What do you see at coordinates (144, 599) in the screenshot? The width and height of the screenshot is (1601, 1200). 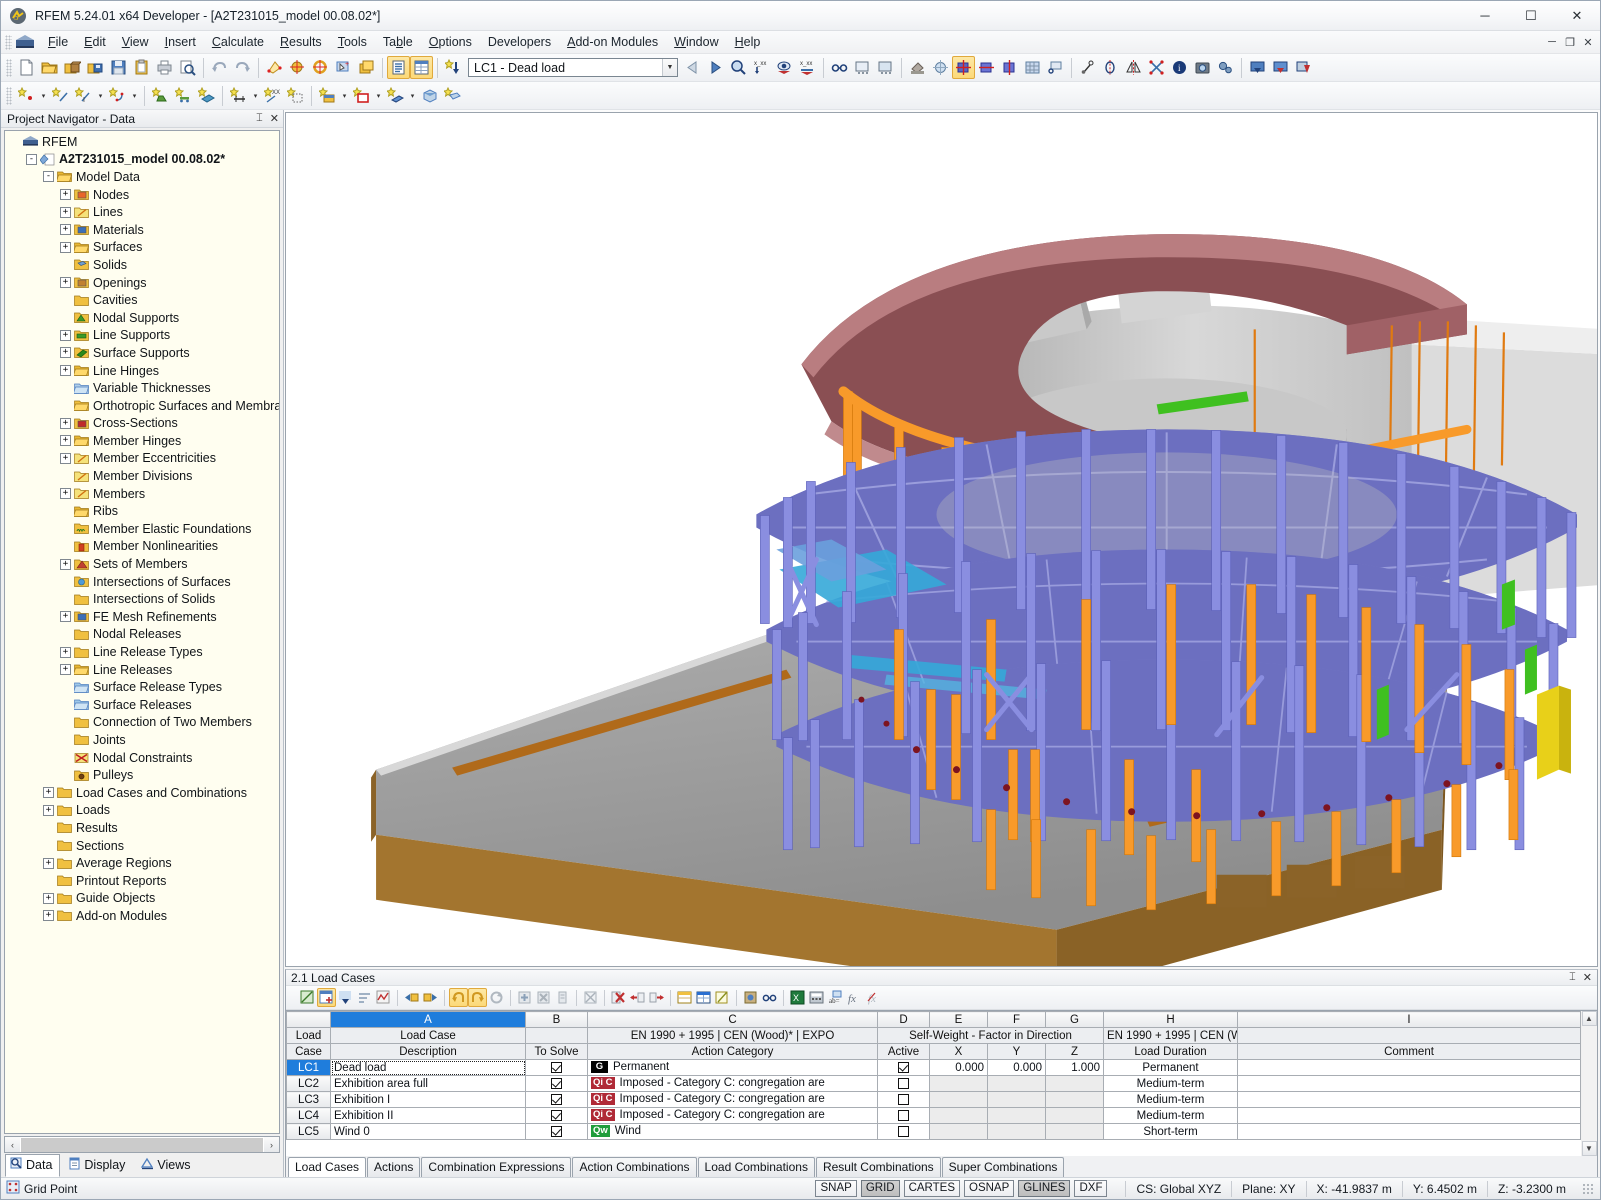 I see `tree-item-intersections-of-solids: Intersections of Solids` at bounding box center [144, 599].